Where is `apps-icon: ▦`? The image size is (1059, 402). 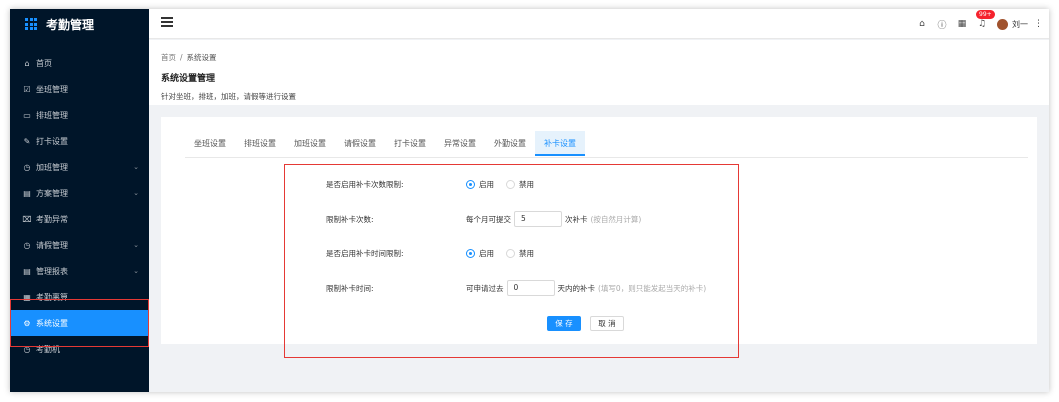 apps-icon: ▦ is located at coordinates (962, 24).